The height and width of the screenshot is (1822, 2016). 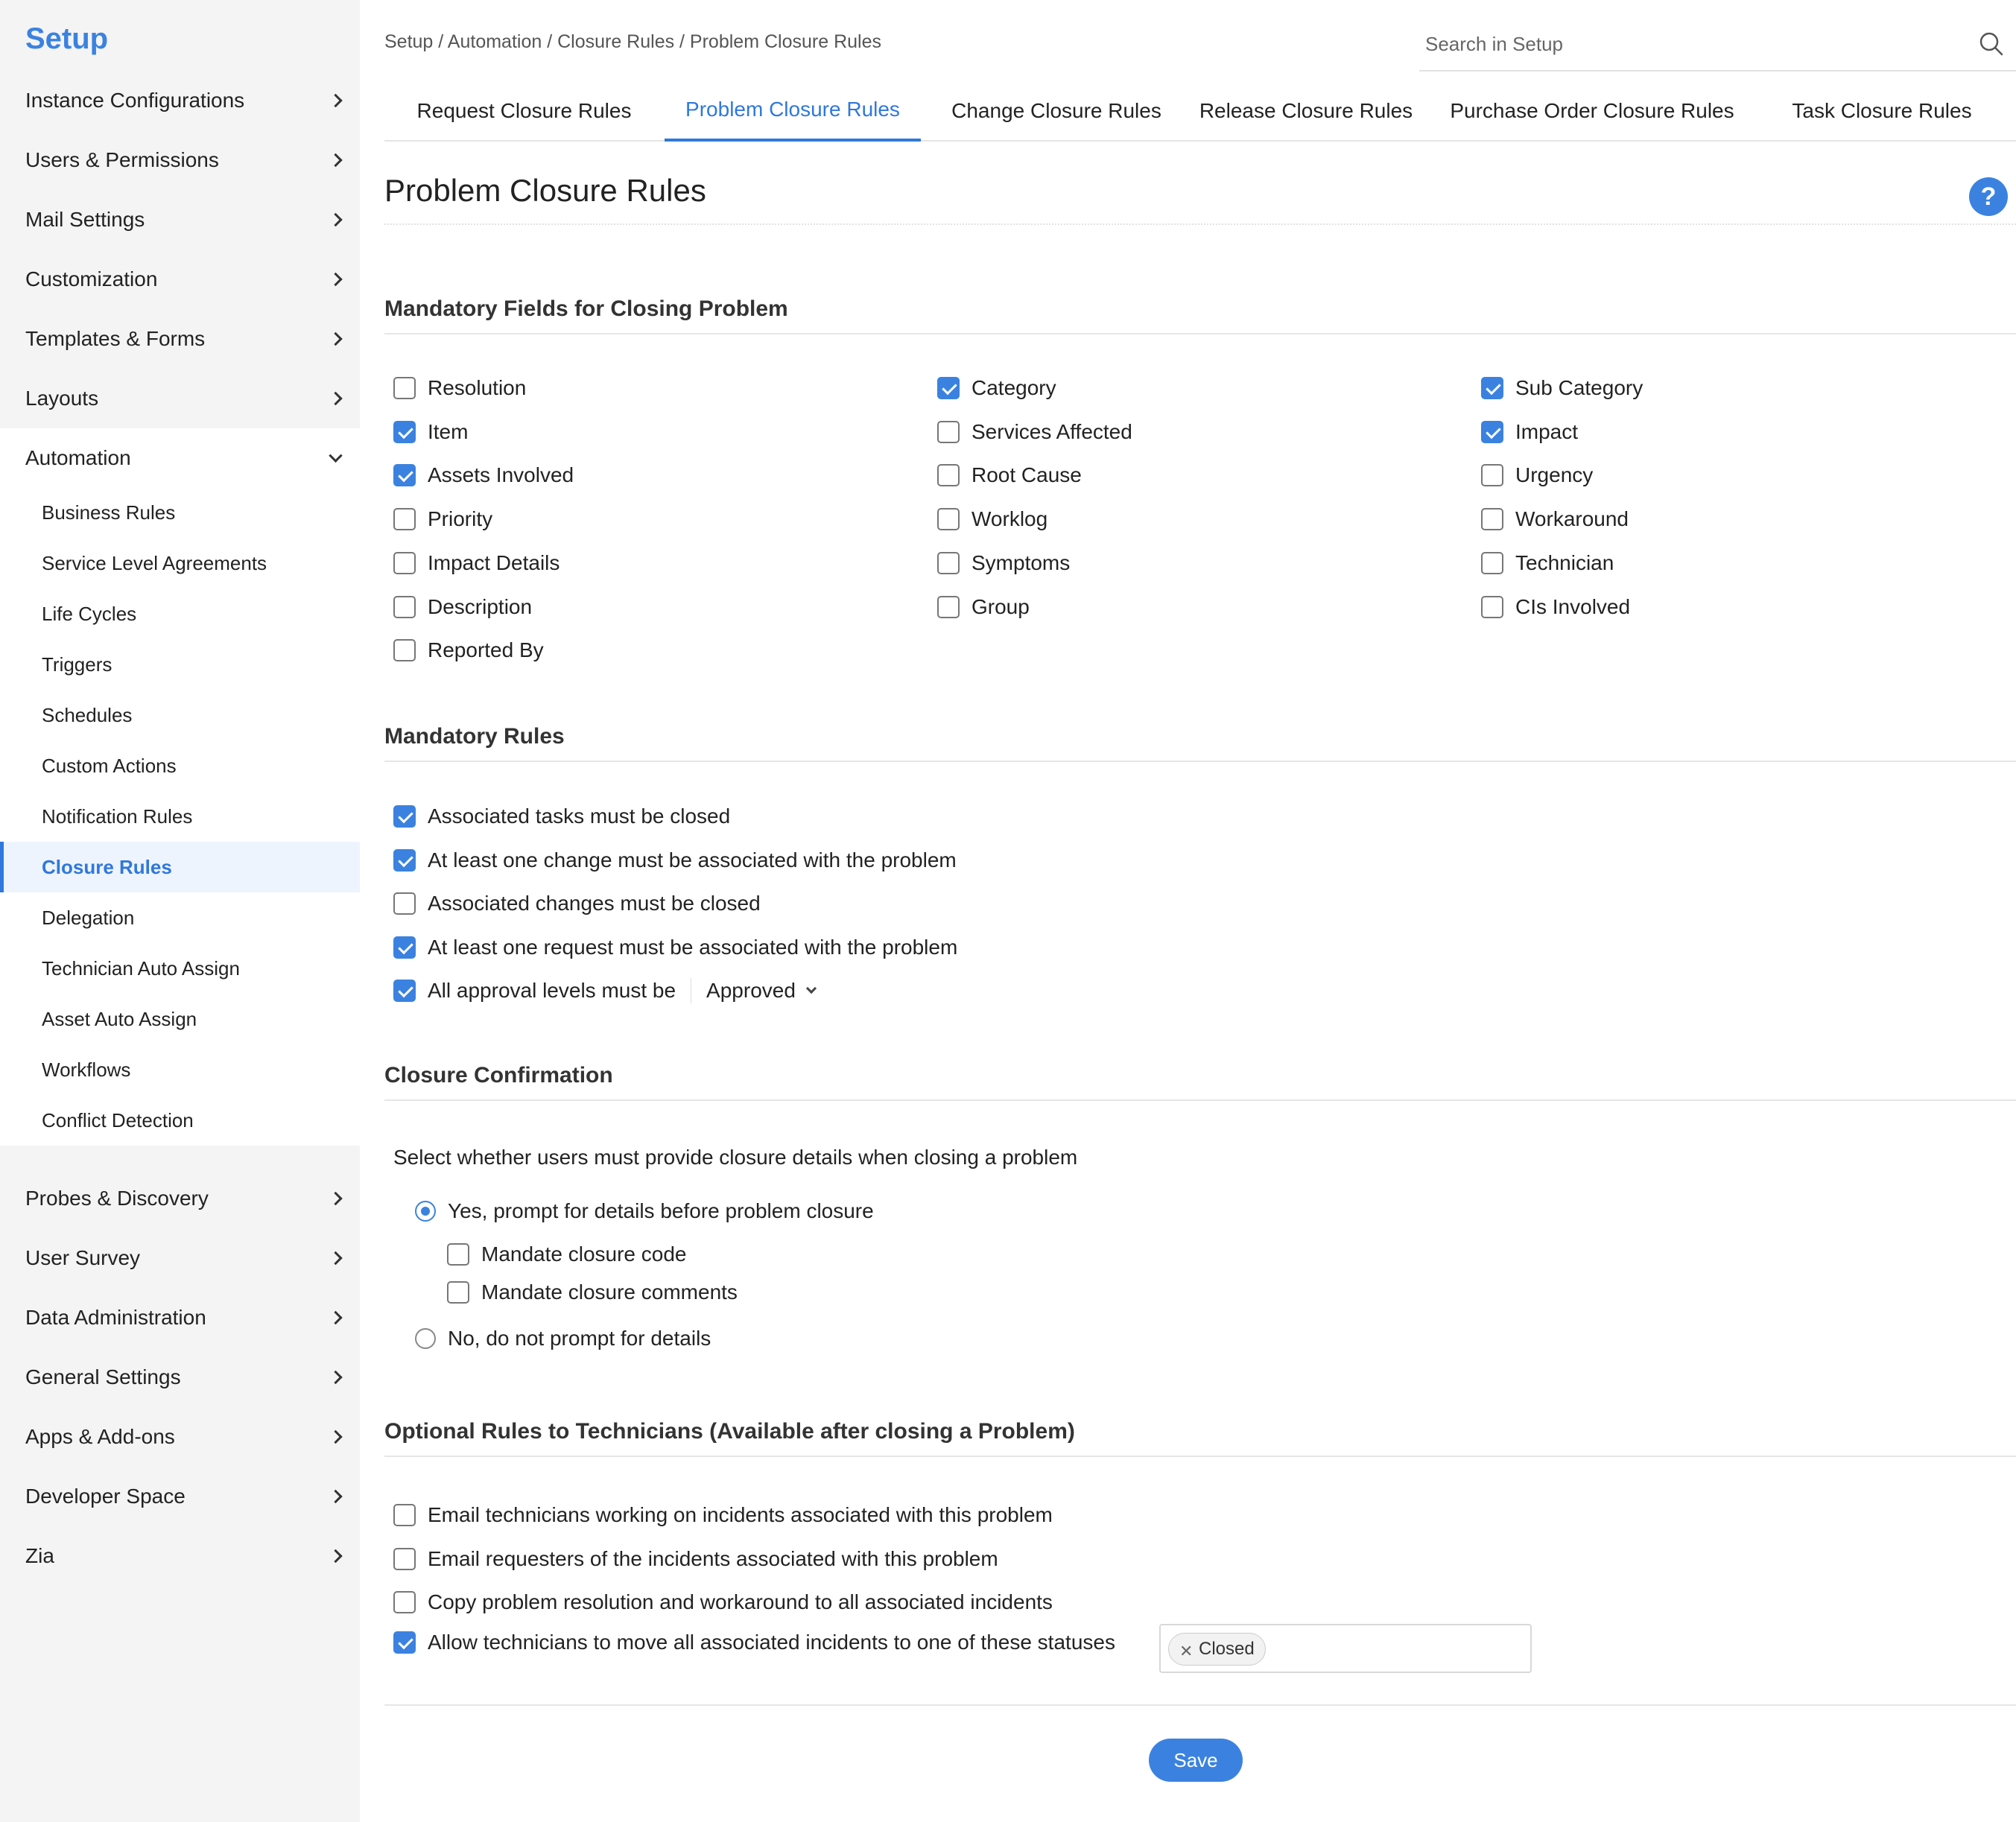 What do you see at coordinates (404, 1558) in the screenshot?
I see `email-requesters-of-the-incidents-associated-with-this-problem-checkbox` at bounding box center [404, 1558].